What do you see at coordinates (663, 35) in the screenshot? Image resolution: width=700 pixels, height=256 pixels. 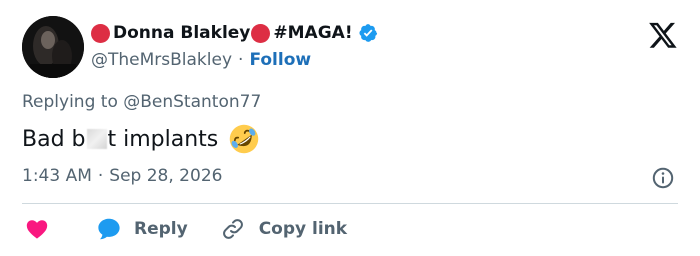 I see `x-logo-icon` at bounding box center [663, 35].